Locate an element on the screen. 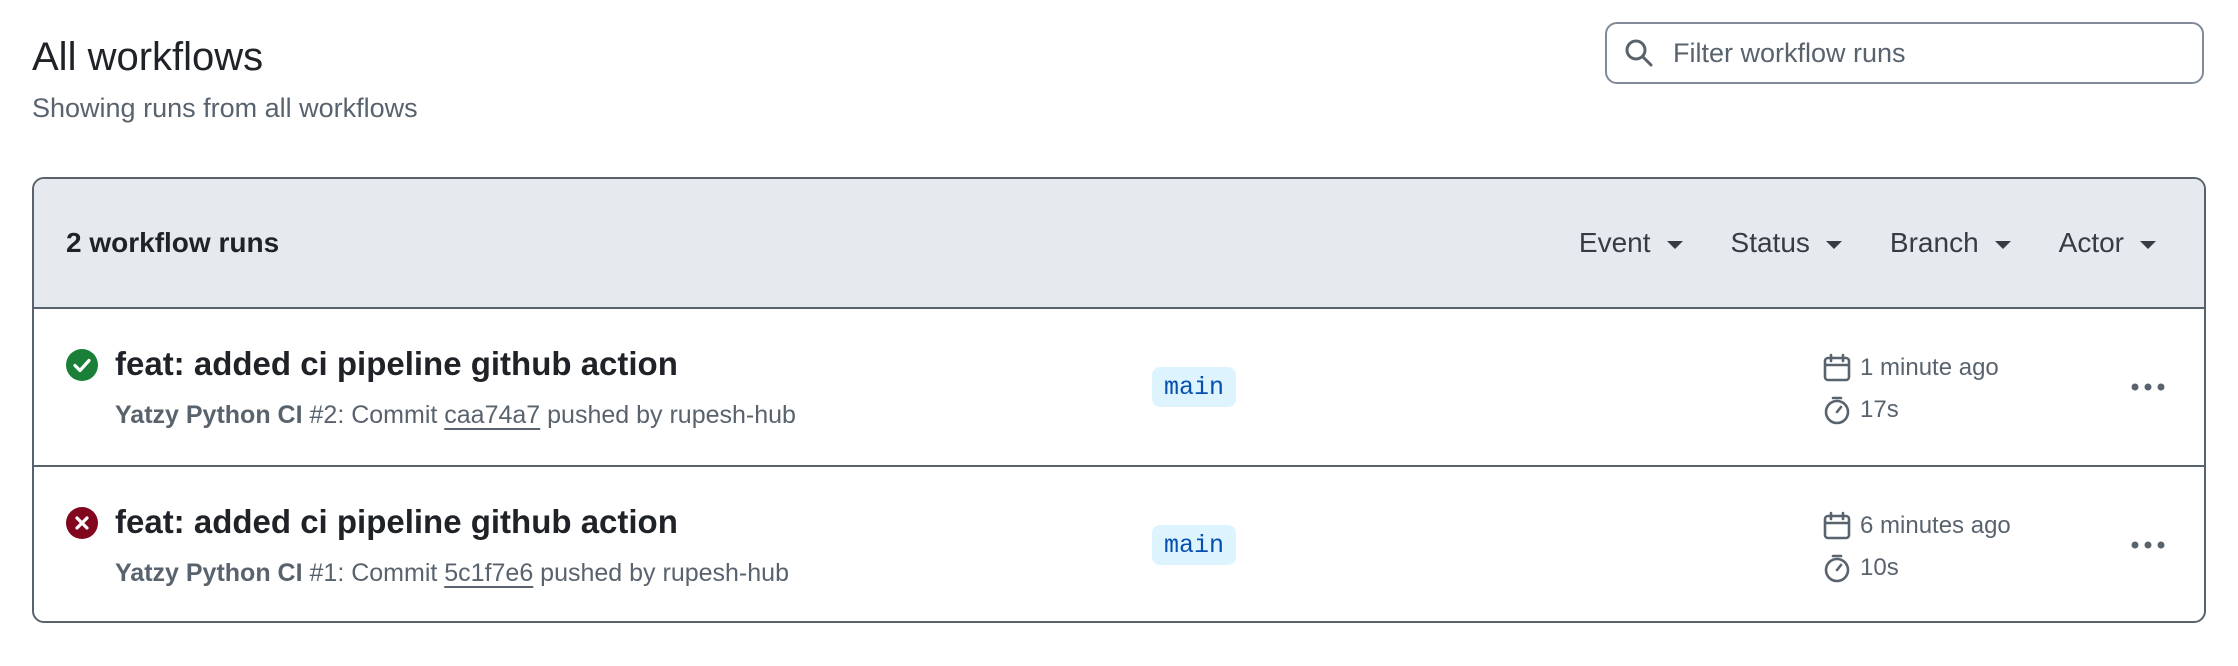 The image size is (2238, 666). event-filter-dropdown: Event is located at coordinates (1631, 243).